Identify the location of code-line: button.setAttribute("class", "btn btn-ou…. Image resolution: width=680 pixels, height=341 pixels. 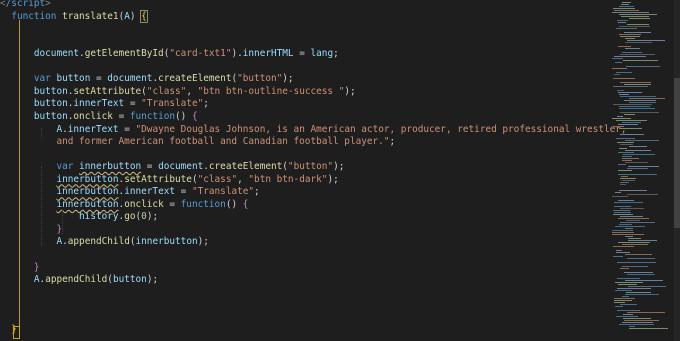
(178, 92).